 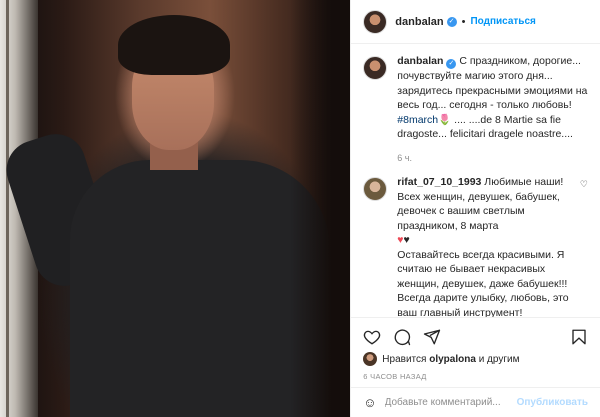 I want to click on author-avatar, so click(x=375, y=21).